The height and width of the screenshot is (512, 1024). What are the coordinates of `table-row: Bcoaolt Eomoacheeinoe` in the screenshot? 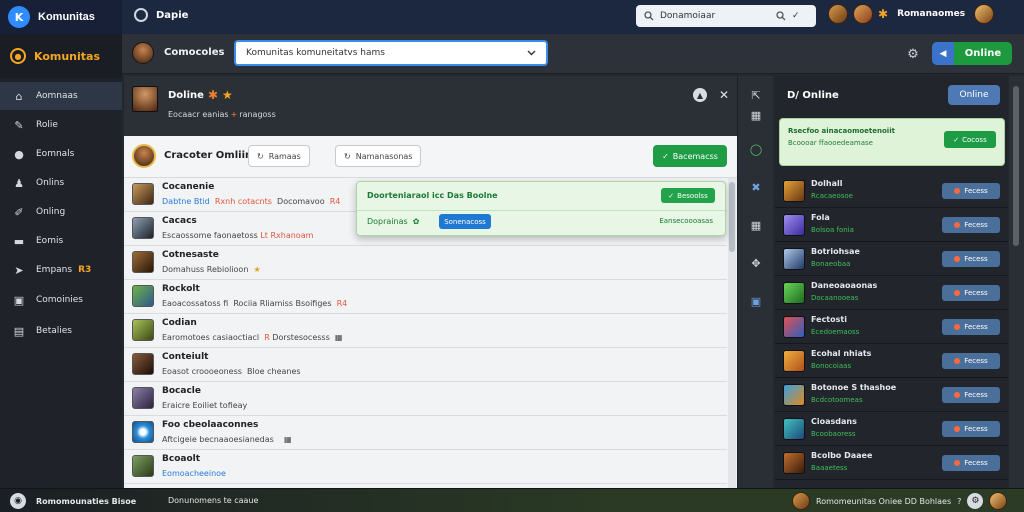 It's located at (425, 467).